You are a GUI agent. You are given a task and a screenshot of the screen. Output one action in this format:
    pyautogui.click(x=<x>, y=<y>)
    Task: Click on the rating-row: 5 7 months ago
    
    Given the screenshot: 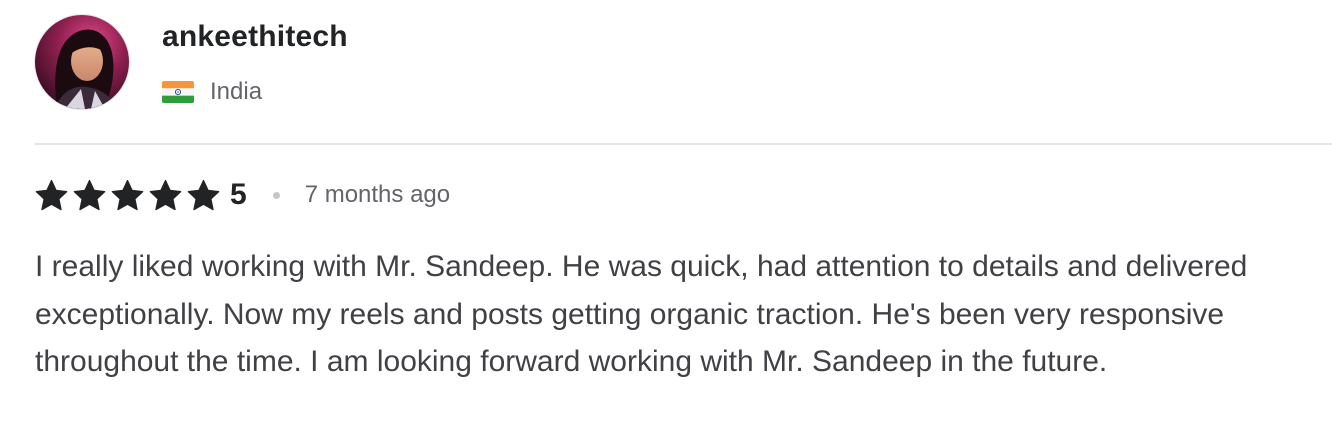 What is the action you would take?
    pyautogui.click(x=242, y=195)
    